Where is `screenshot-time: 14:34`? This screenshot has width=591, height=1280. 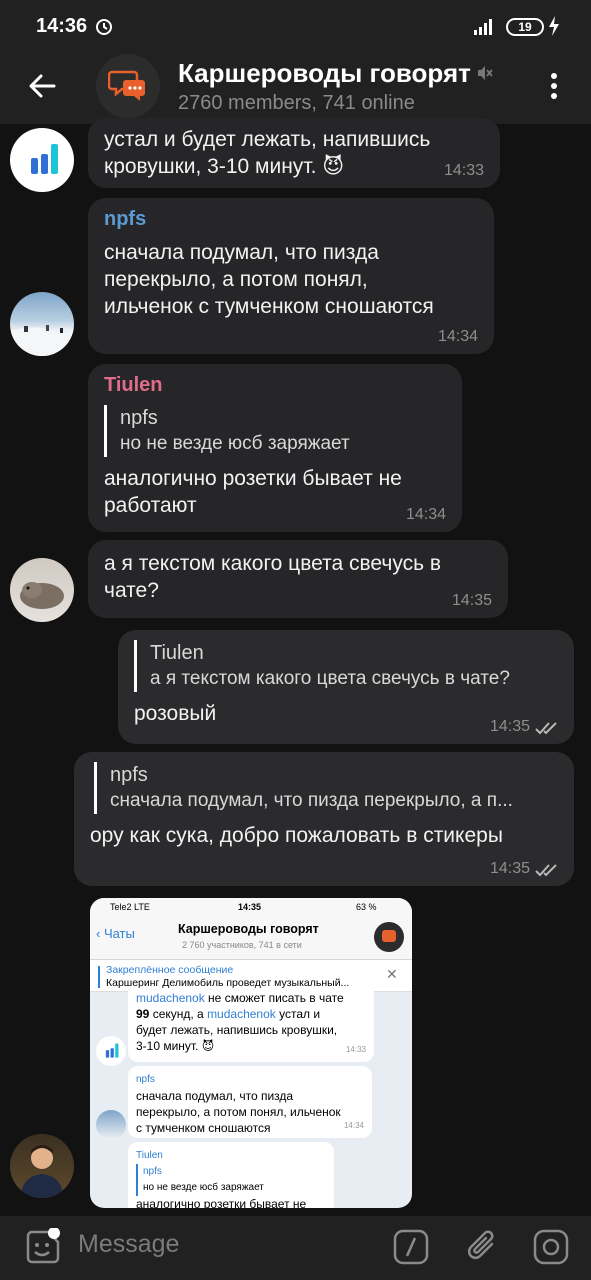 screenshot-time: 14:34 is located at coordinates (353, 1125).